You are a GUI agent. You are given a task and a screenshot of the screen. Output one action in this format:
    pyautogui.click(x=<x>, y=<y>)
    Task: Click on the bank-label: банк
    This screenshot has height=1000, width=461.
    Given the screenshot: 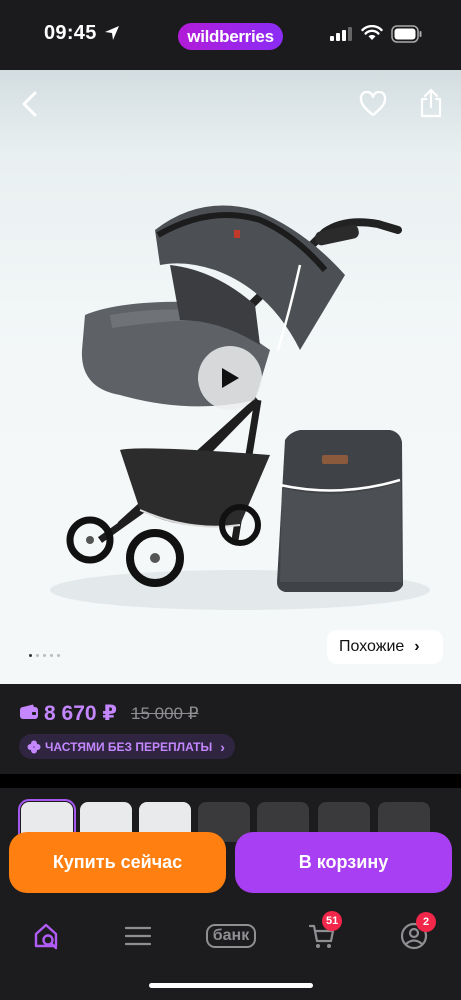 What is the action you would take?
    pyautogui.click(x=231, y=936)
    